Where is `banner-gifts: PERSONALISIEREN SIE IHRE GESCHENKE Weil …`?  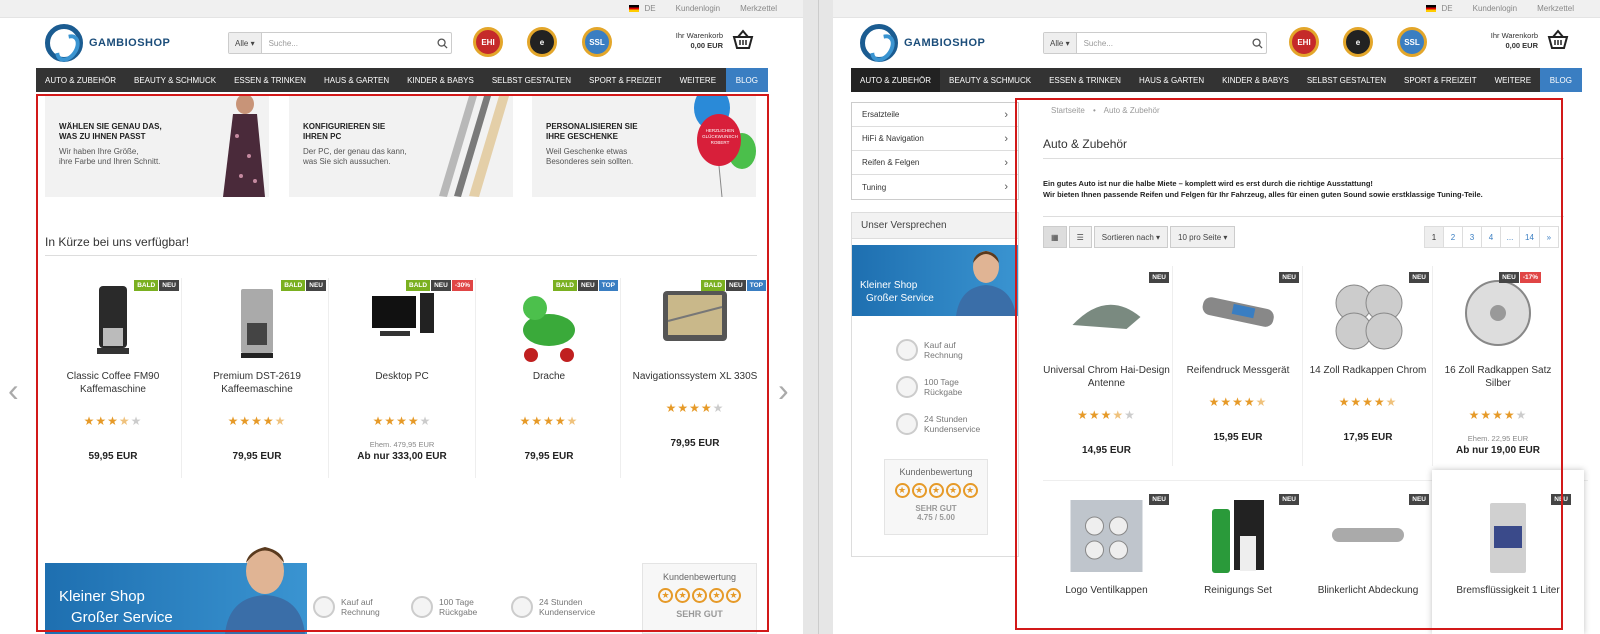
banner-gifts: PERSONALISIEREN SIE IHRE GESCHENKE Weil … is located at coordinates (644, 146).